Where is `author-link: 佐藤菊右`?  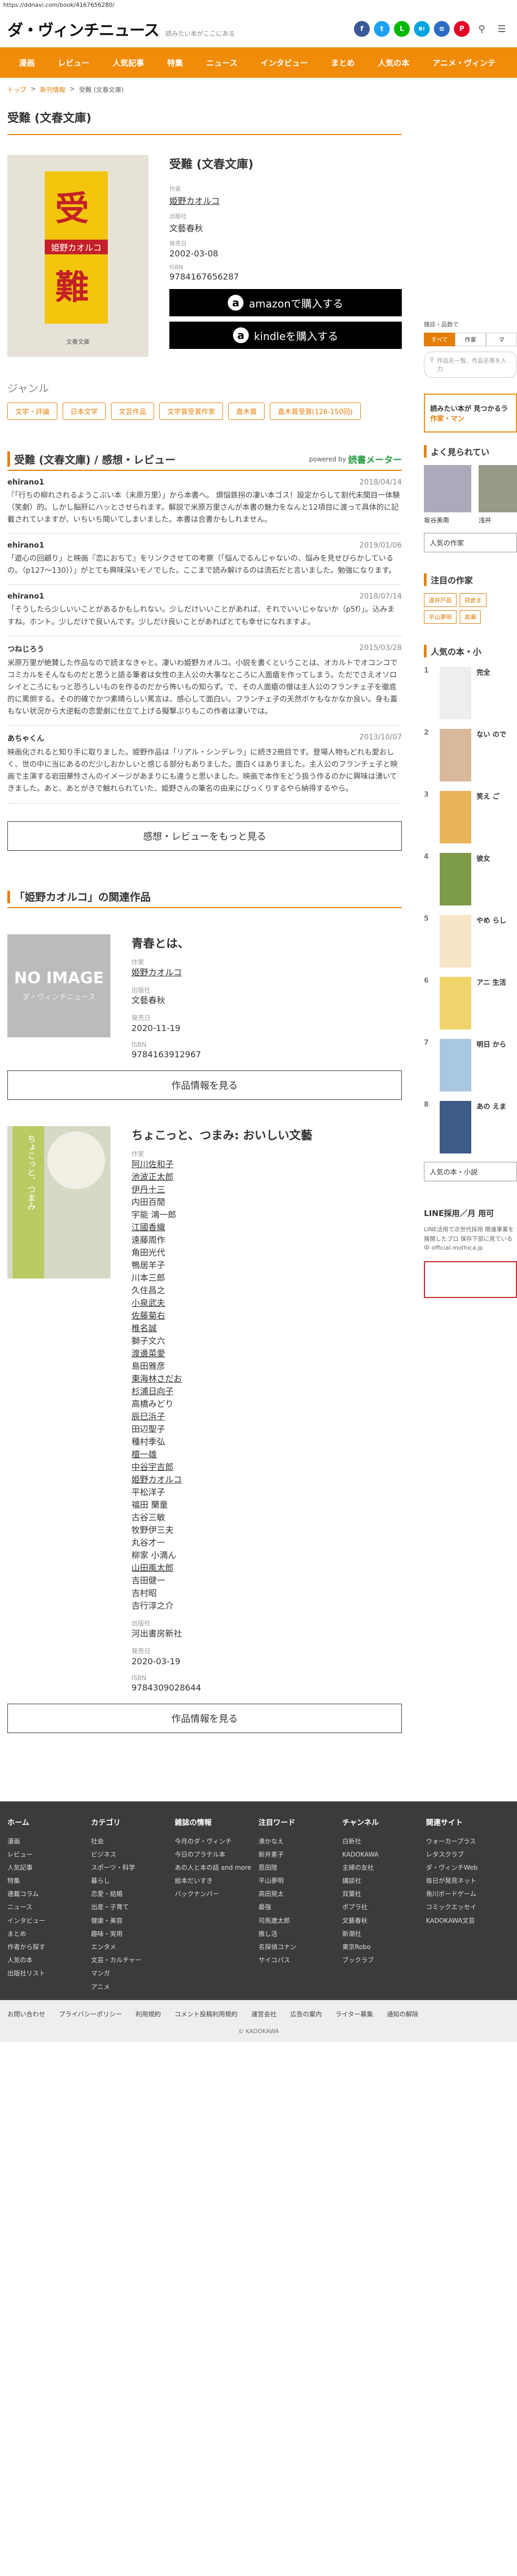 author-link: 佐藤菊右 is located at coordinates (266, 1316).